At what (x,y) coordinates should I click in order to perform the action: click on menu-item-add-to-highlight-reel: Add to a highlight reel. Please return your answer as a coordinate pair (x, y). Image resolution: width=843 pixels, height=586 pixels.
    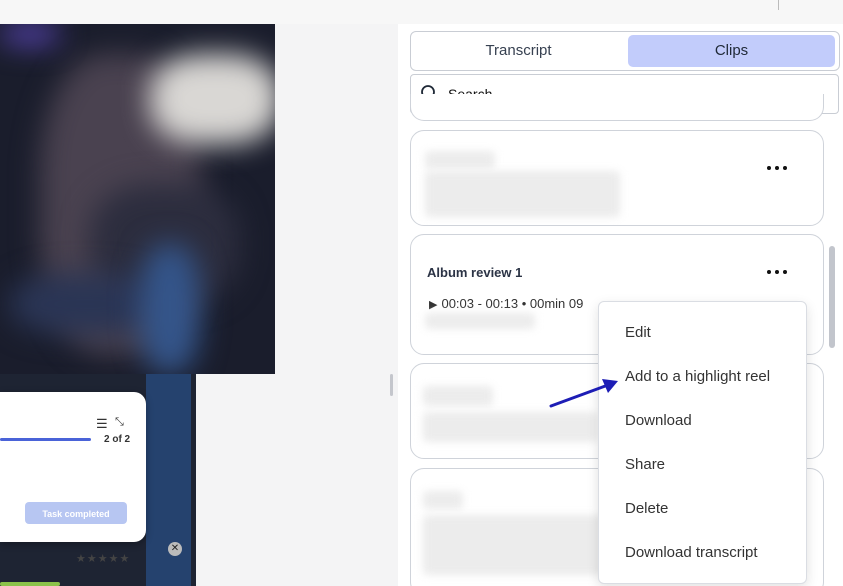
    Looking at the image, I should click on (697, 376).